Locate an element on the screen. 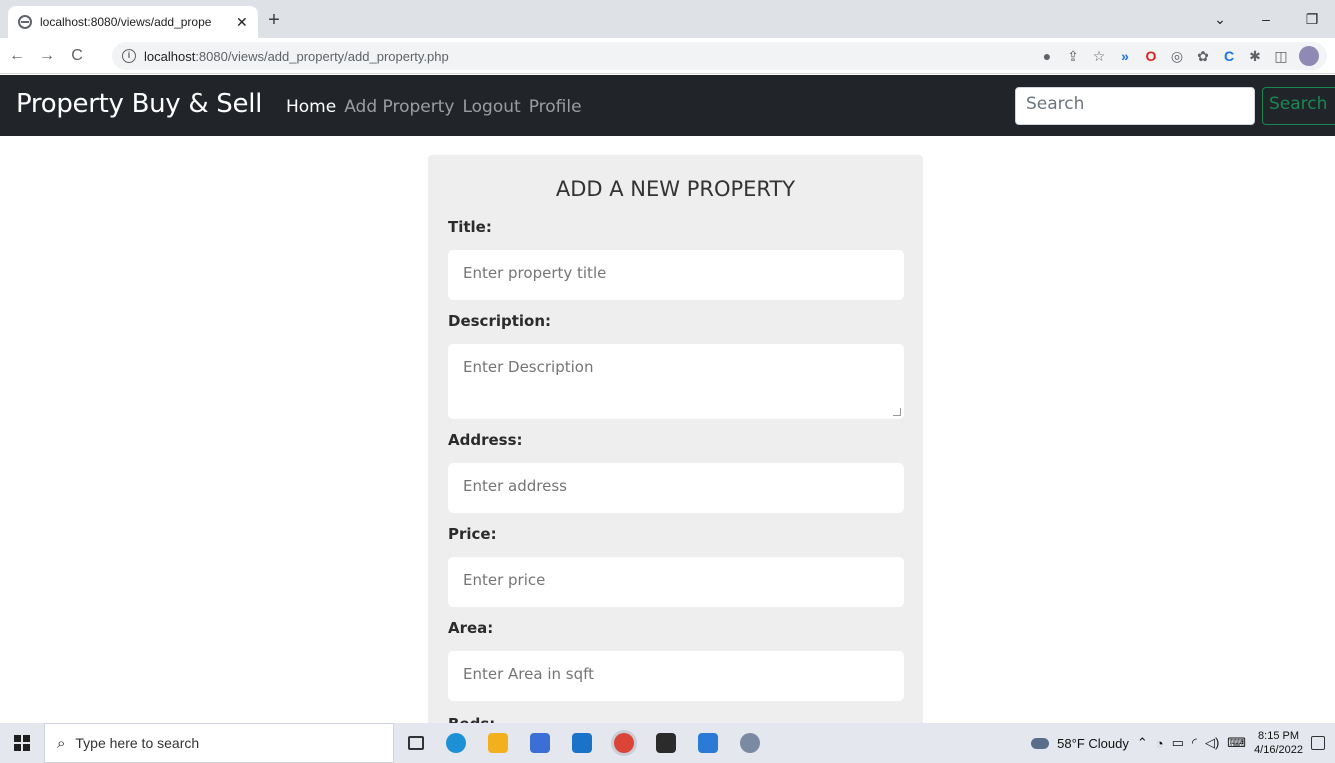  title-input: Enter property title is located at coordinates (676, 275).